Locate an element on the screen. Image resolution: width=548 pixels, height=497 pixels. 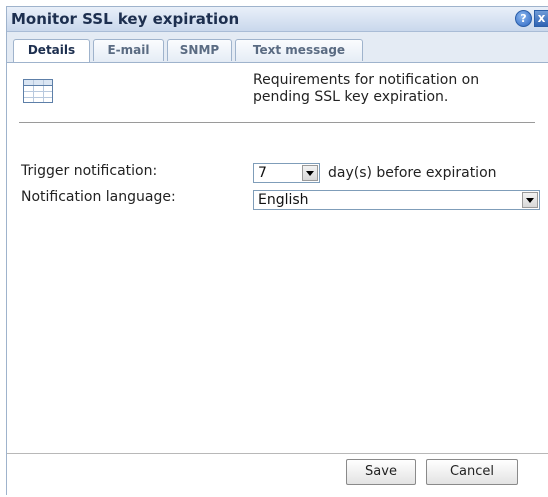
tab-bar: Details E-mail SNMP Text message is located at coordinates (277, 47).